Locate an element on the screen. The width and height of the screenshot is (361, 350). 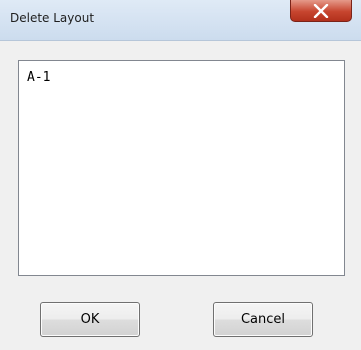
close-button is located at coordinates (321, 11).